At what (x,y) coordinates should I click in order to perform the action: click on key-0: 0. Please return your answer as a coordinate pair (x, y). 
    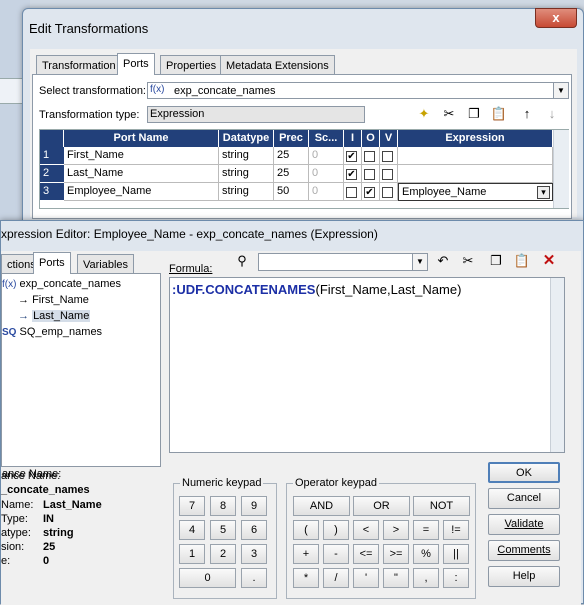
    Looking at the image, I should click on (207, 578).